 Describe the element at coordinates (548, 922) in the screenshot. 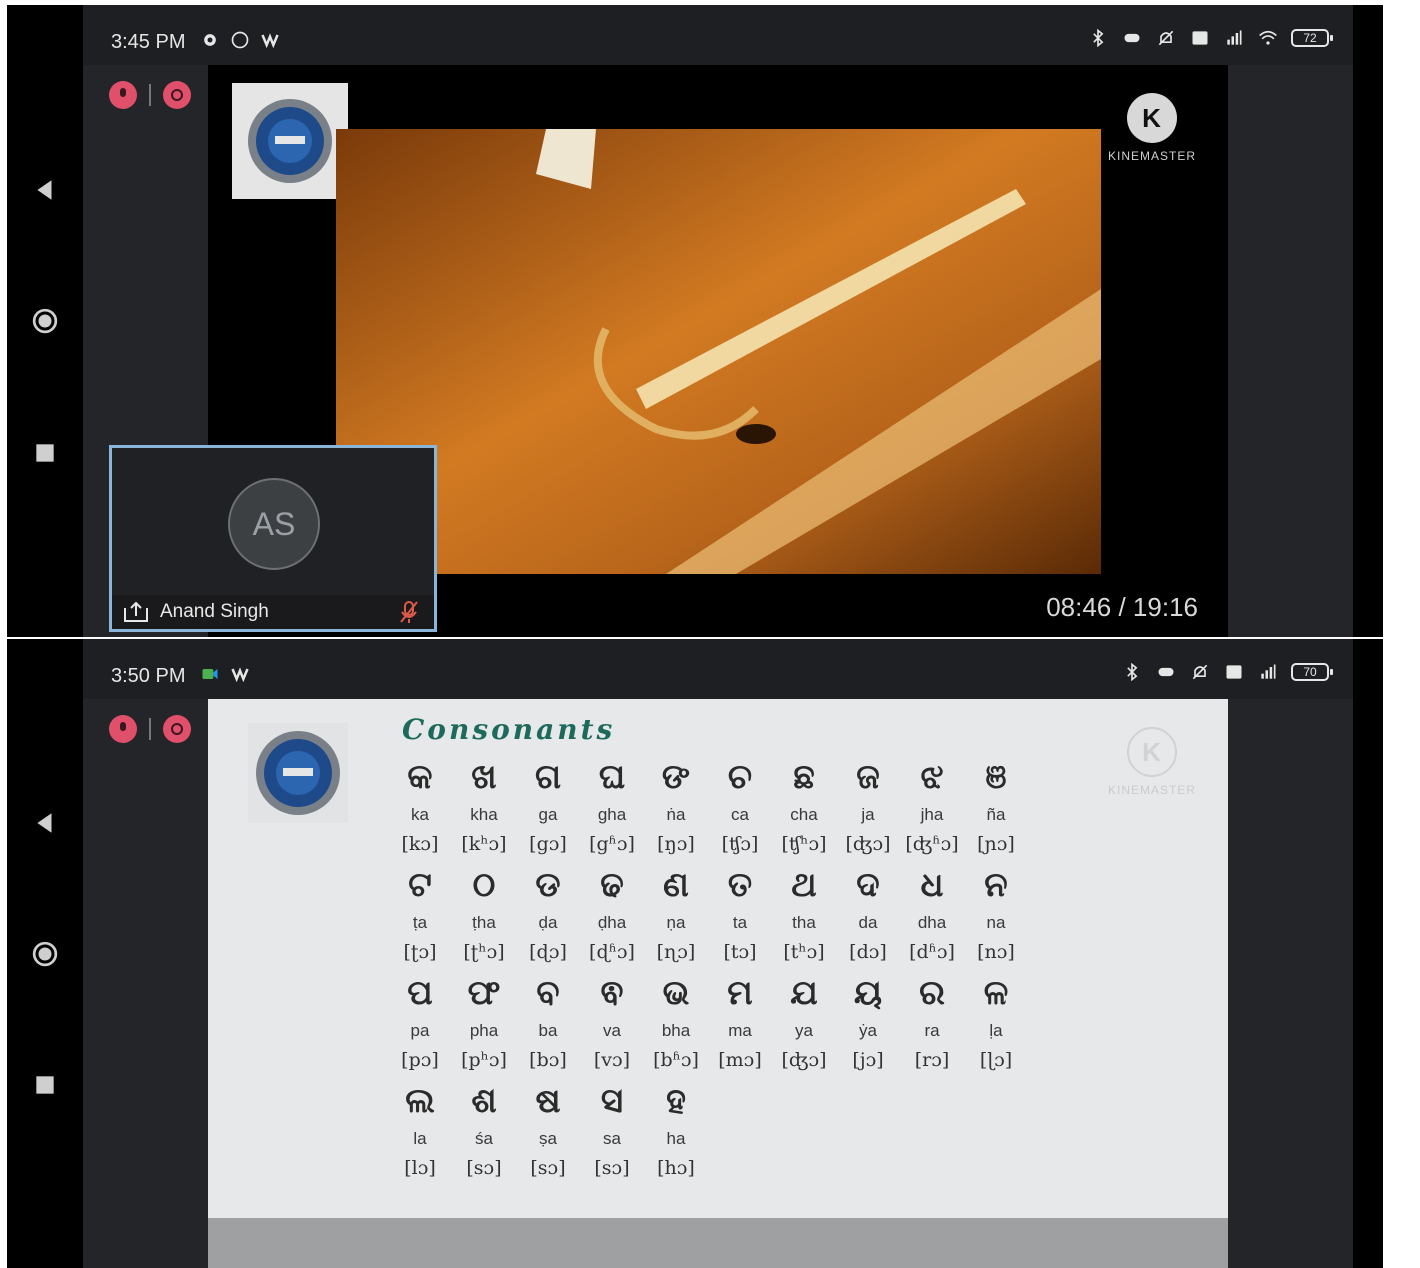

I see `consonant-romanization: ḍa` at that location.